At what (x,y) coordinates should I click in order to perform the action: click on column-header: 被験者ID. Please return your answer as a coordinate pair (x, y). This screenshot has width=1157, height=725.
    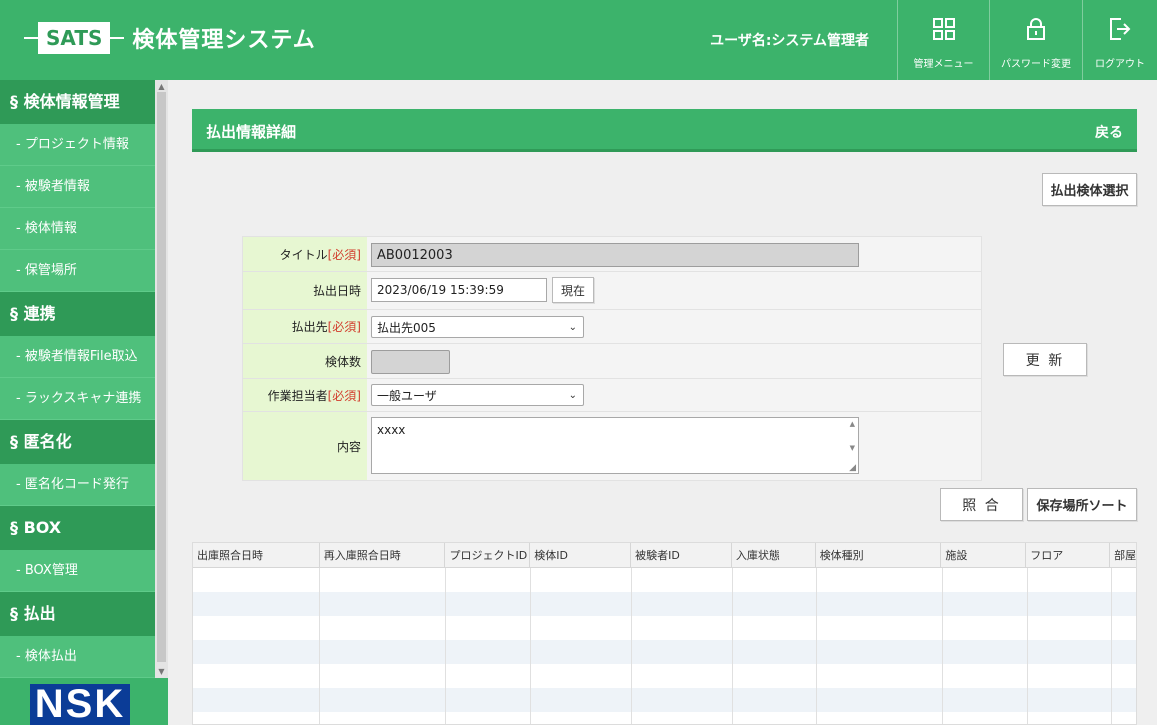
    Looking at the image, I should click on (681, 555).